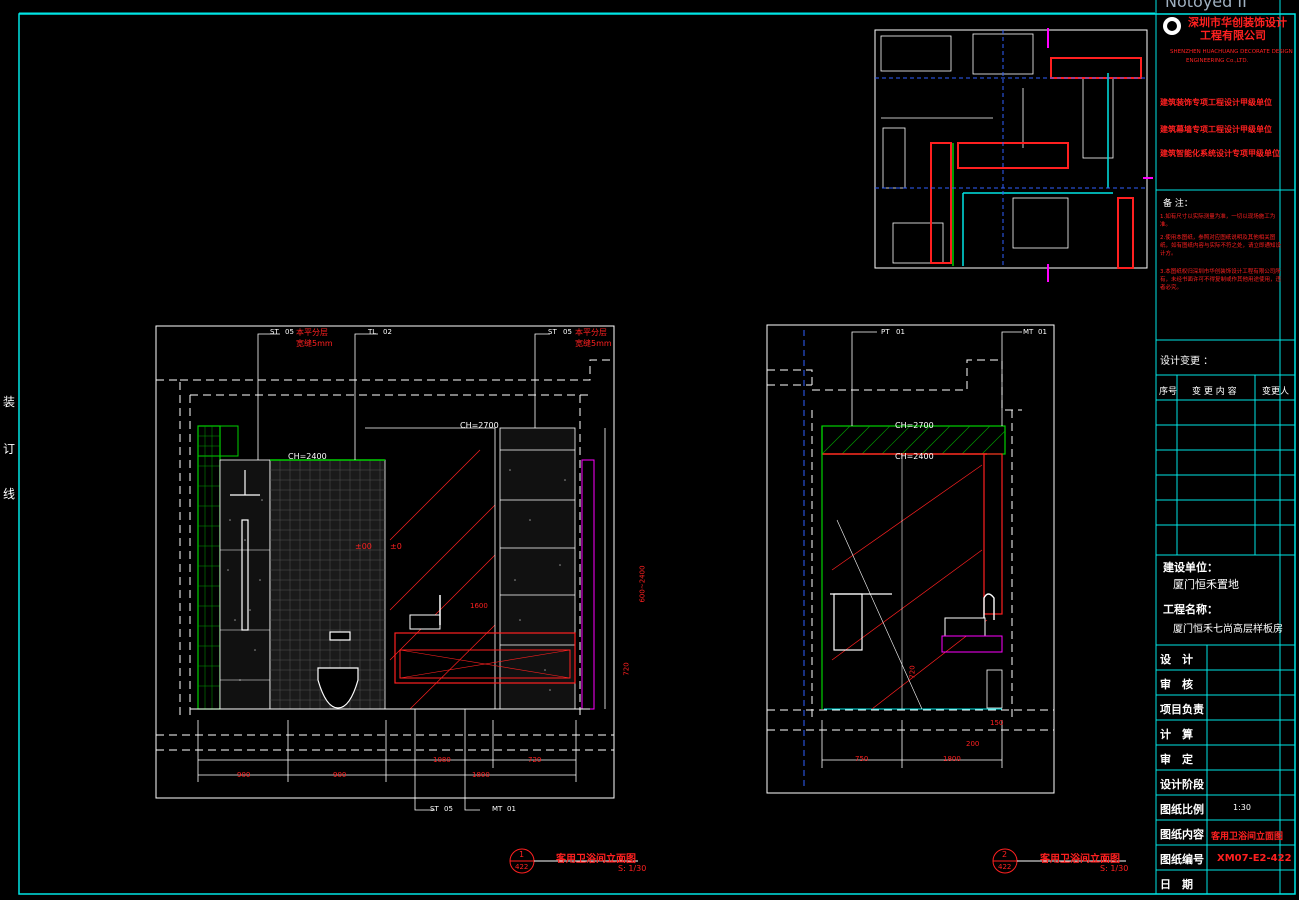  I want to click on elev1-dim-720: 720, so click(626, 669).